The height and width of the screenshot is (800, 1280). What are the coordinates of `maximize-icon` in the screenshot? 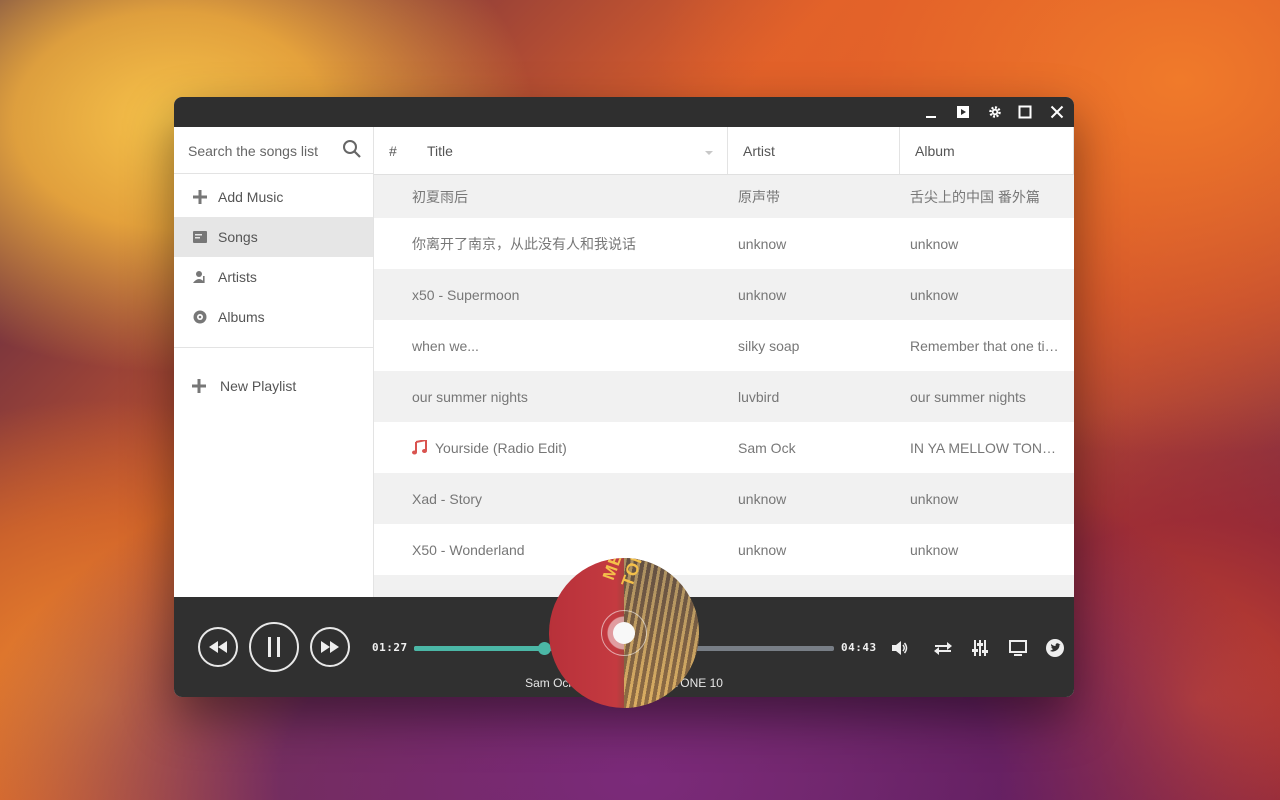 It's located at (1025, 112).